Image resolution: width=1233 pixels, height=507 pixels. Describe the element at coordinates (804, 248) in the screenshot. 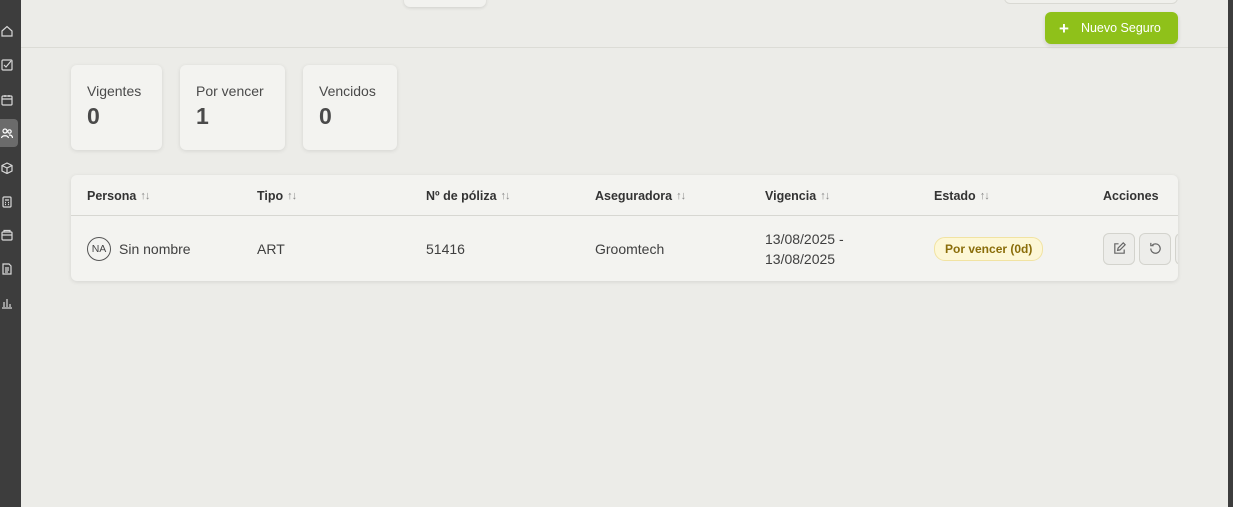

I see `cell-vigencia: 13/08/2025 - 13/08/2025` at that location.